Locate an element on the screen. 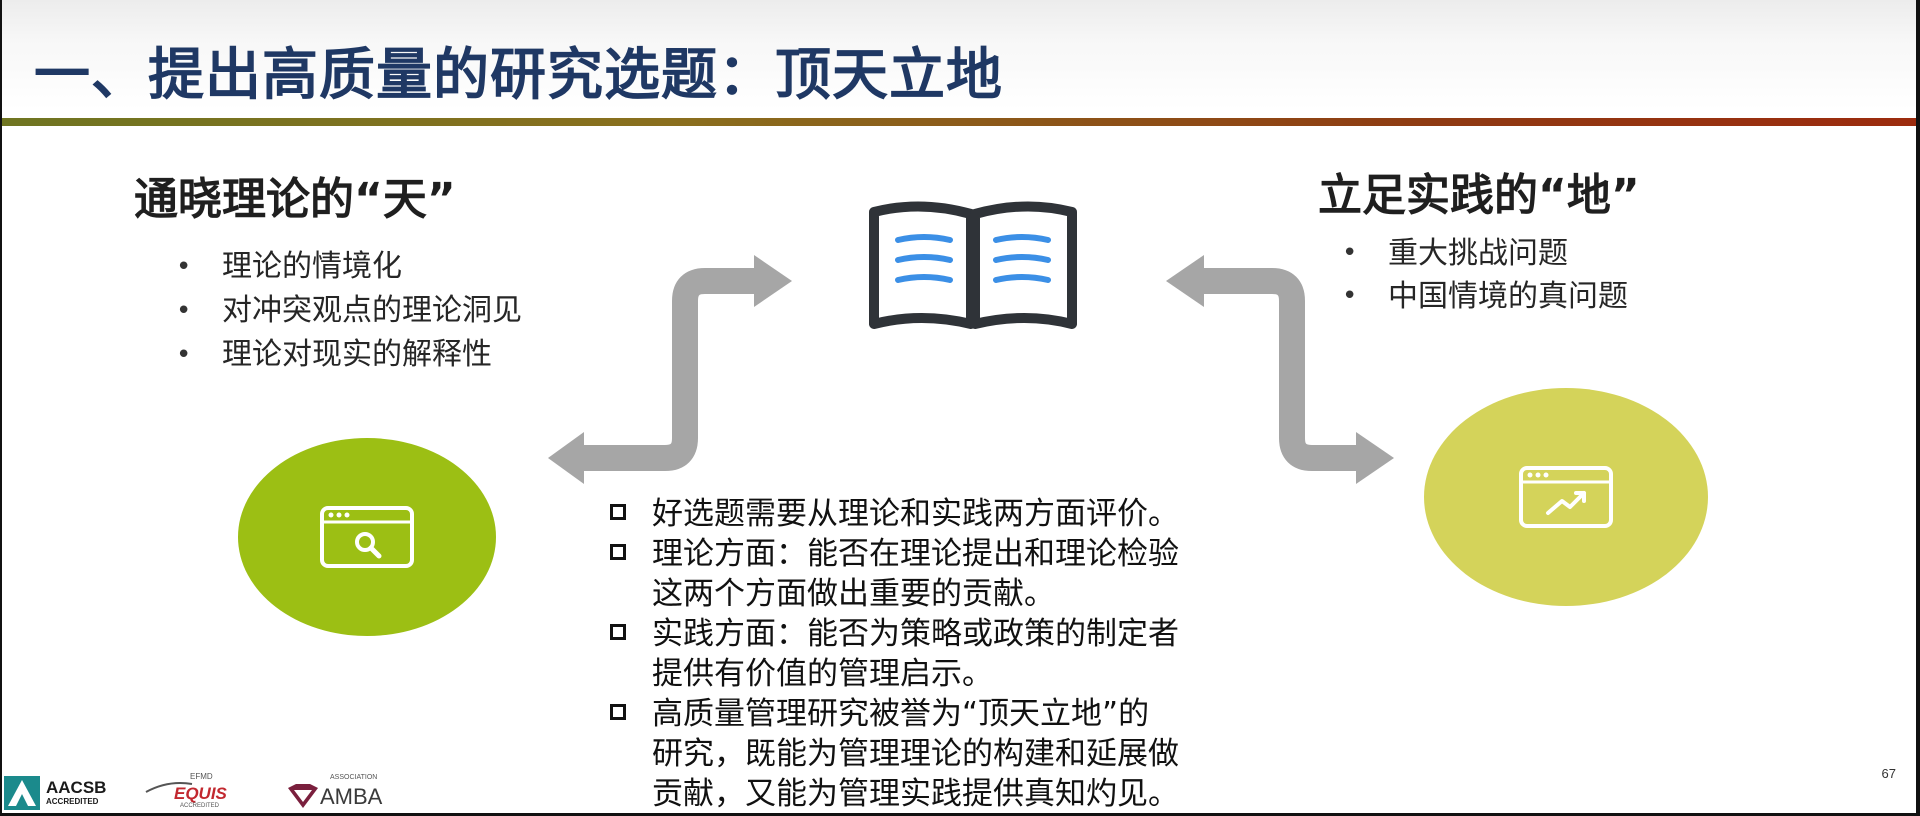  amba-crest-icon is located at coordinates (303, 796).